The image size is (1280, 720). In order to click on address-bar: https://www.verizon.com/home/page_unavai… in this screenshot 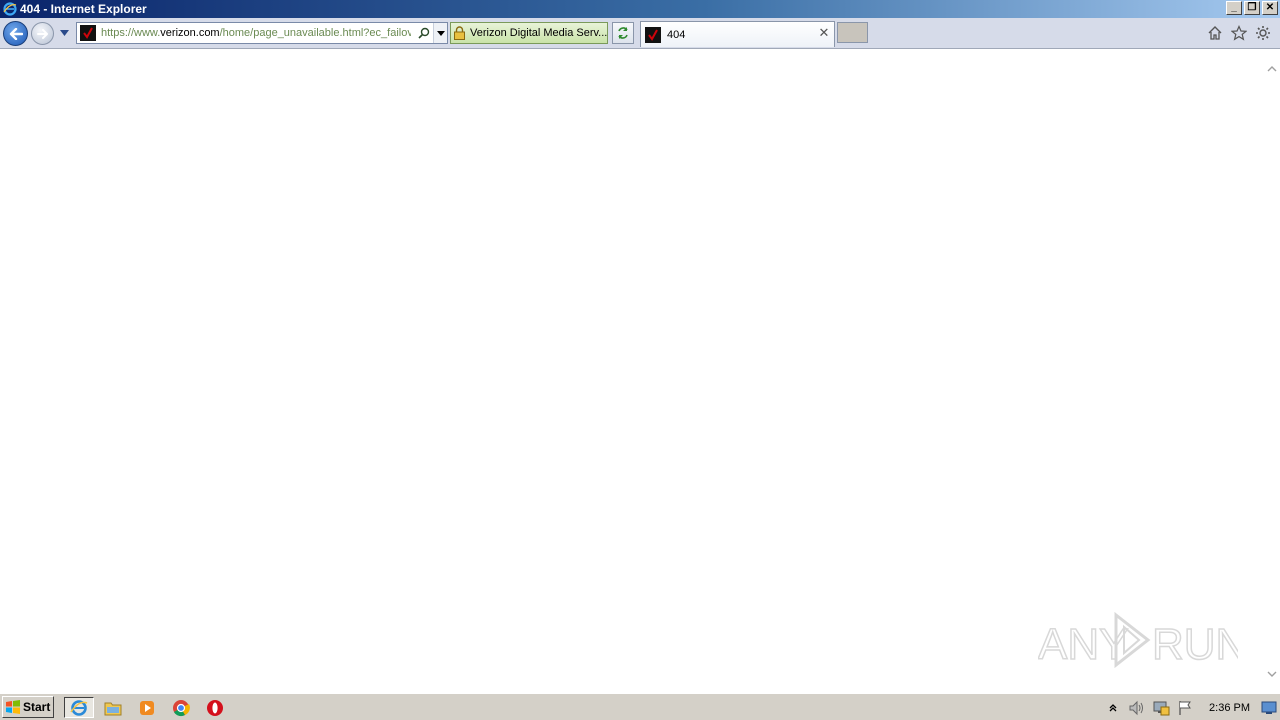, I will do `click(262, 33)`.